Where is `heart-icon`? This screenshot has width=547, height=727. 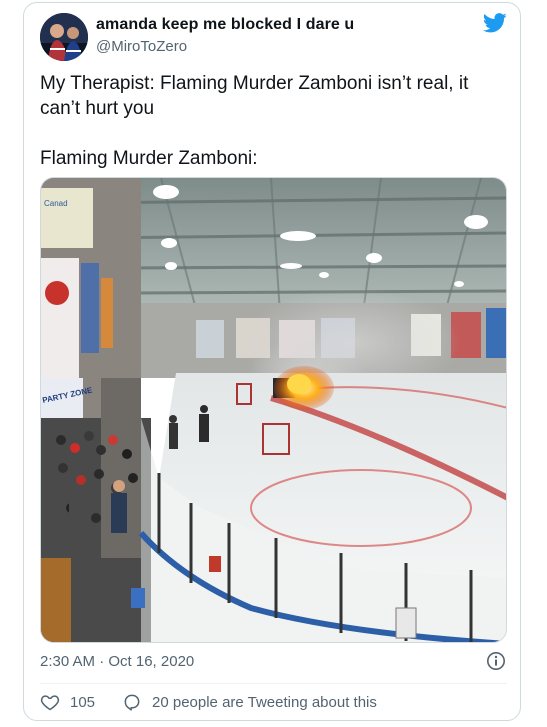 heart-icon is located at coordinates (50, 703).